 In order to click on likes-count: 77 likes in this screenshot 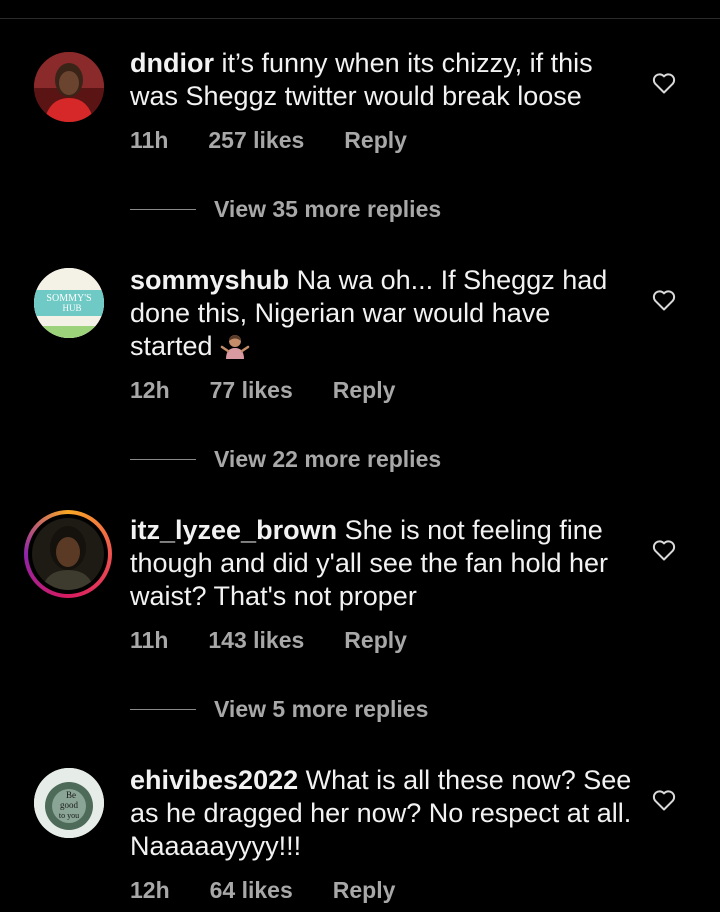, I will do `click(251, 390)`.